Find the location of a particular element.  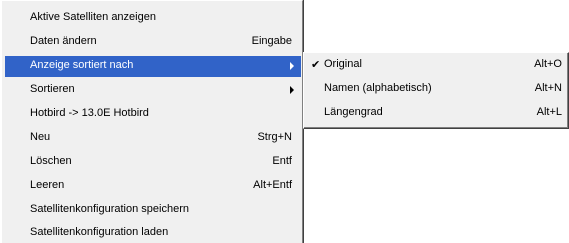

menu-item-label: Daten ändern is located at coordinates (63, 41).